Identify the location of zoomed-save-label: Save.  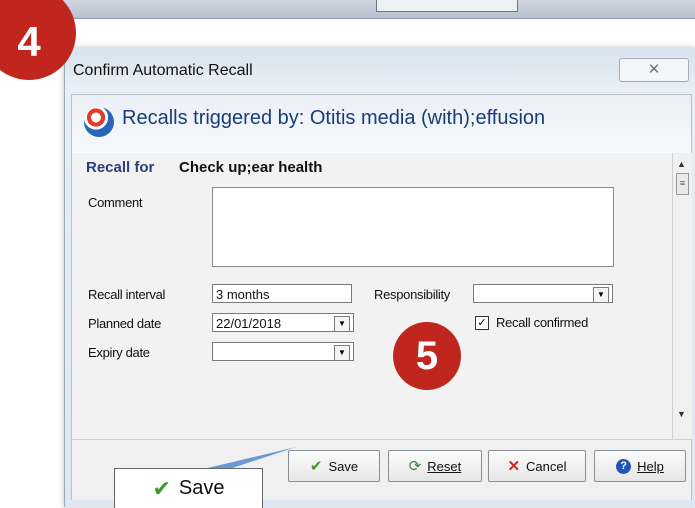
(201, 488).